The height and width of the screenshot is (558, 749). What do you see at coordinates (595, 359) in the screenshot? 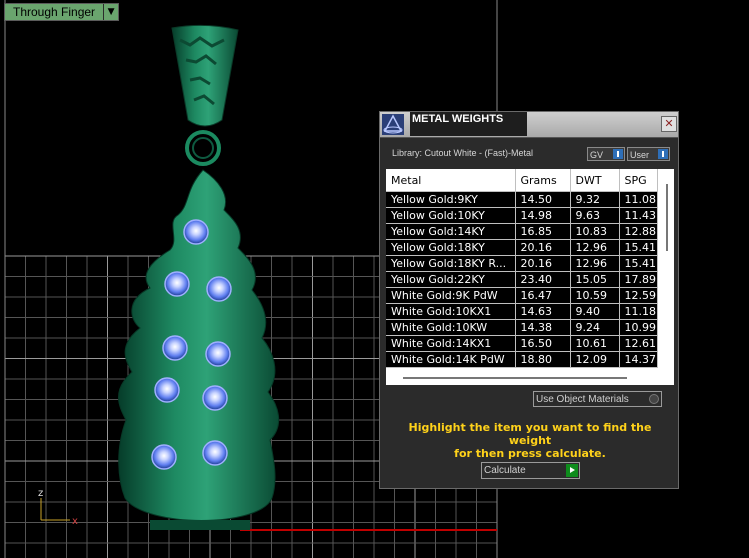
I see `table-cell: 12.09` at bounding box center [595, 359].